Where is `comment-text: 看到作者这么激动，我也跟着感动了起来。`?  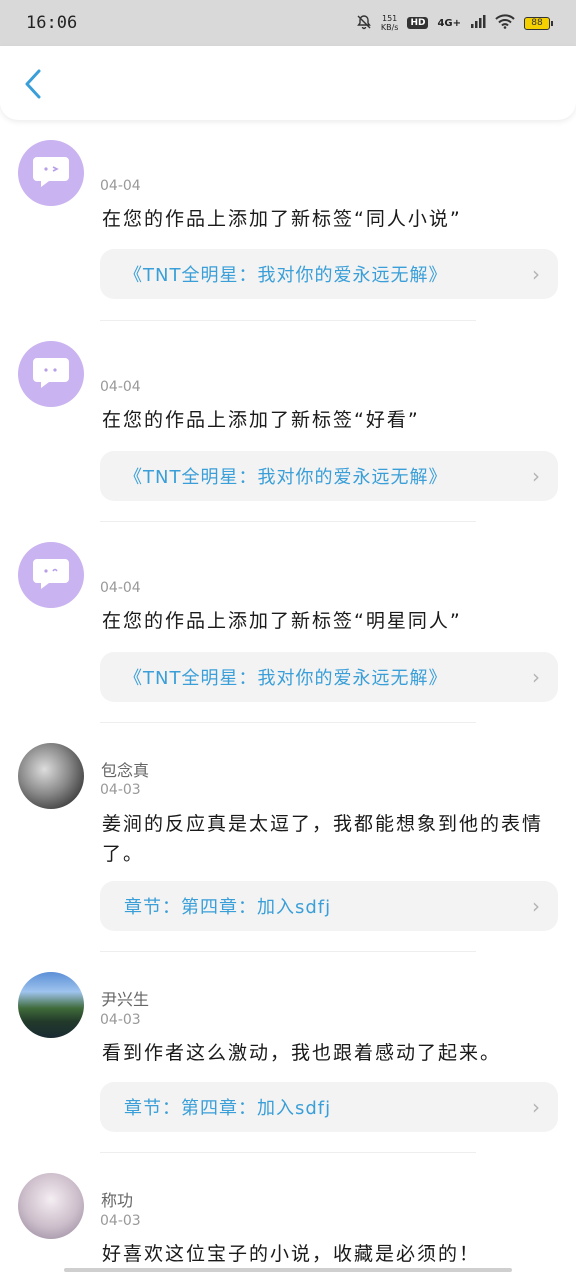
comment-text: 看到作者这么激动，我也跟着感动了起来。 is located at coordinates (302, 1053).